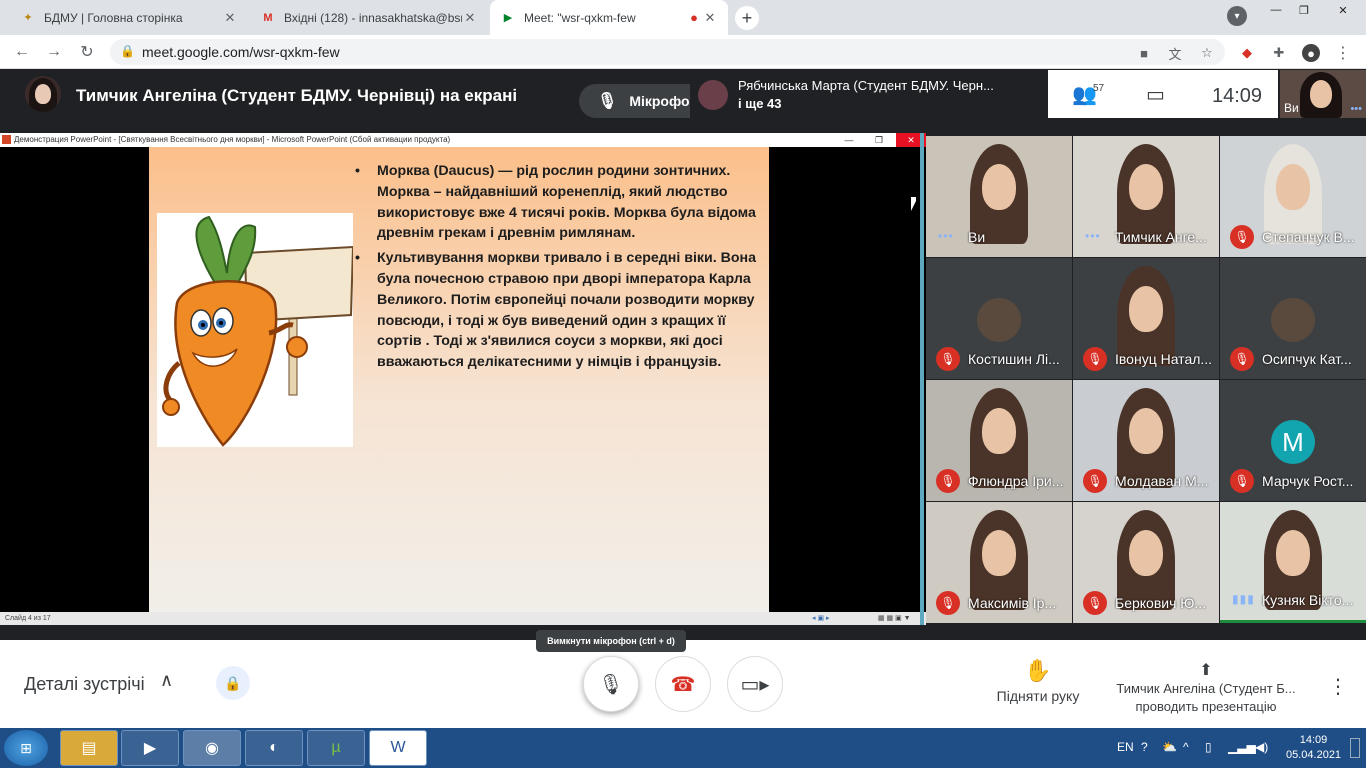 The image size is (1366, 768). What do you see at coordinates (1169, 747) in the screenshot?
I see `cloud-icon: ⛅` at bounding box center [1169, 747].